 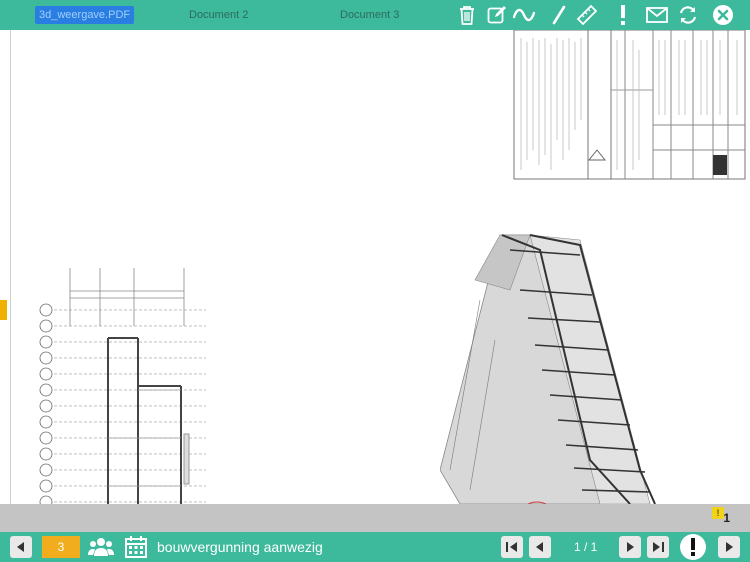 I want to click on next-page-button, so click(x=630, y=547).